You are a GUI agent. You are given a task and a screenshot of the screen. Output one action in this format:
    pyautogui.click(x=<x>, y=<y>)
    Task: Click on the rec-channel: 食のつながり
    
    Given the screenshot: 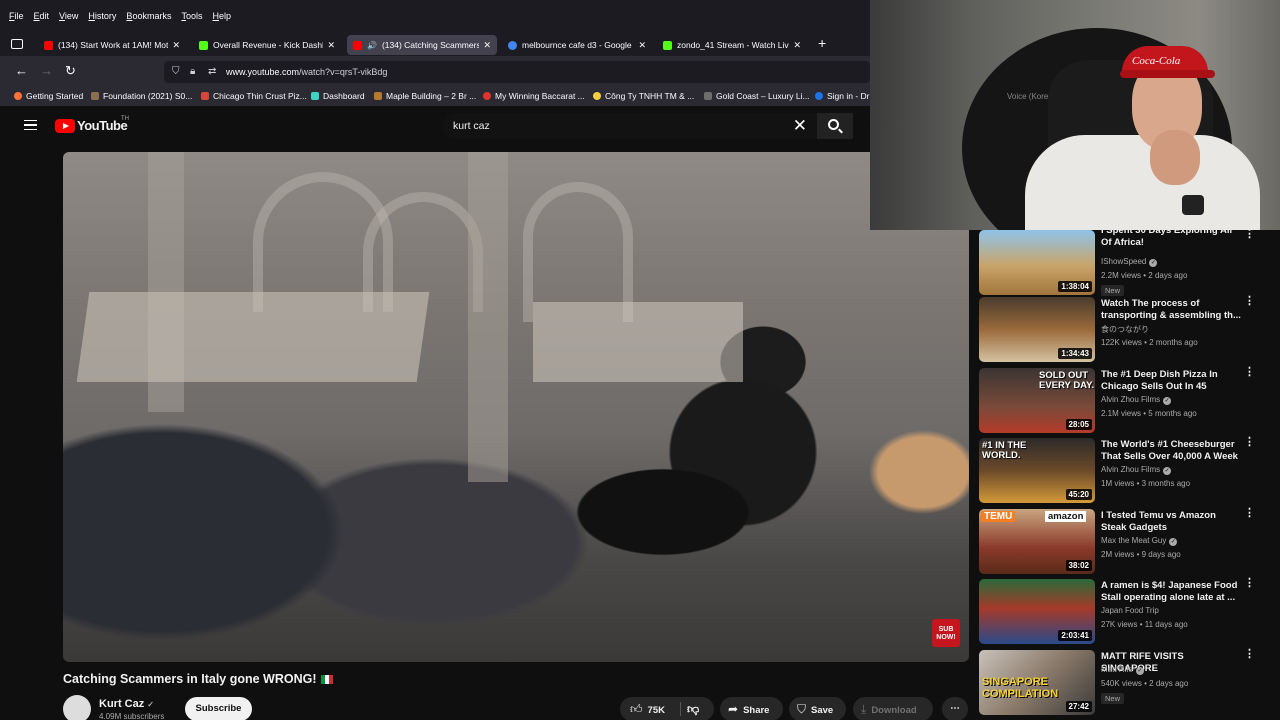 What is the action you would take?
    pyautogui.click(x=1125, y=329)
    